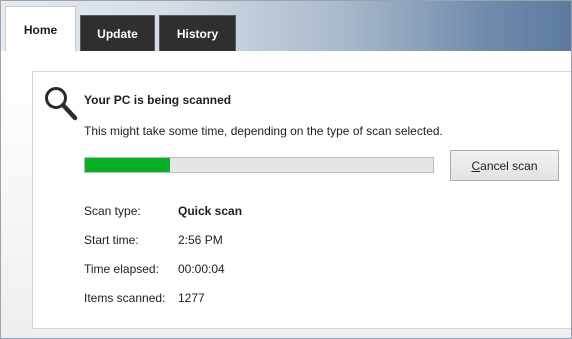 This screenshot has height=339, width=572. What do you see at coordinates (201, 269) in the screenshot?
I see `time-elapsed-value: 00:00:04` at bounding box center [201, 269].